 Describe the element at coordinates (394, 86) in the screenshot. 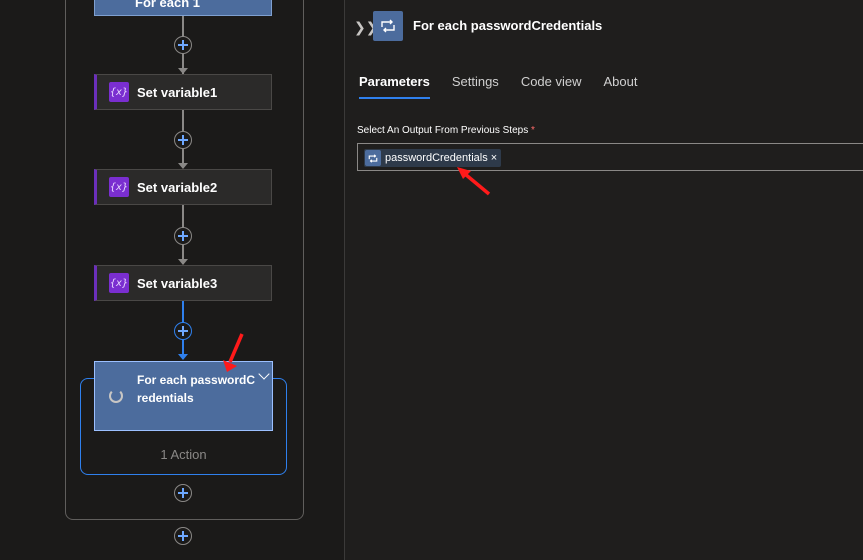

I see `tab-parameters: Parameters` at that location.